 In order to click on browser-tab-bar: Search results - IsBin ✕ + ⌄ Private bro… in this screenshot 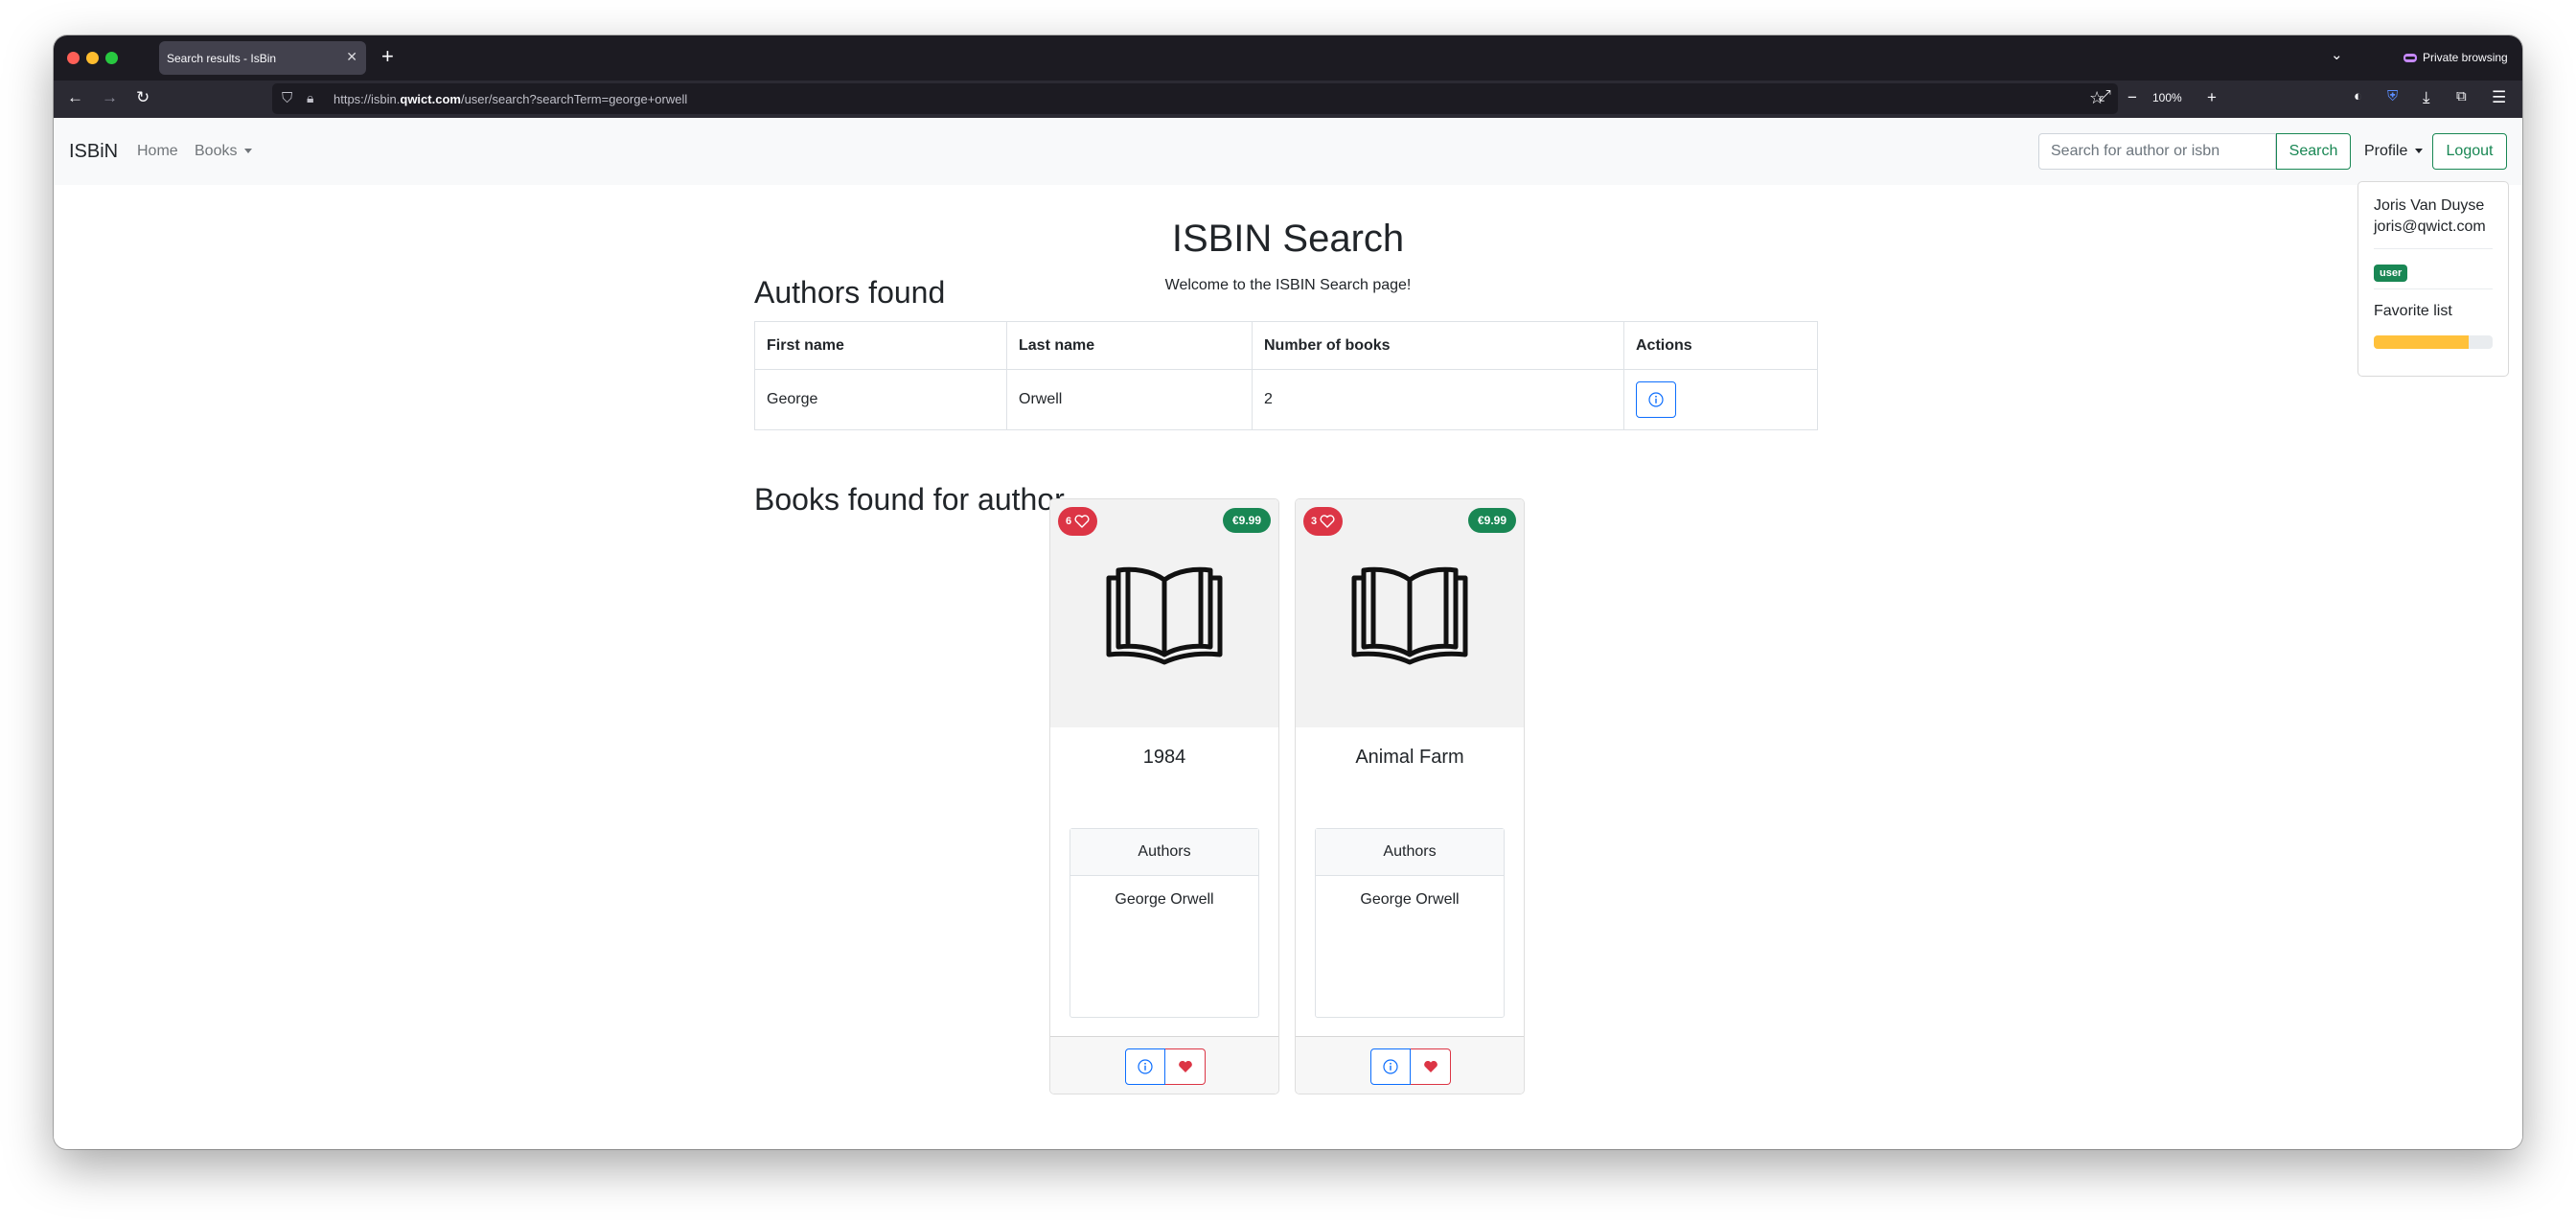, I will do `click(1288, 58)`.